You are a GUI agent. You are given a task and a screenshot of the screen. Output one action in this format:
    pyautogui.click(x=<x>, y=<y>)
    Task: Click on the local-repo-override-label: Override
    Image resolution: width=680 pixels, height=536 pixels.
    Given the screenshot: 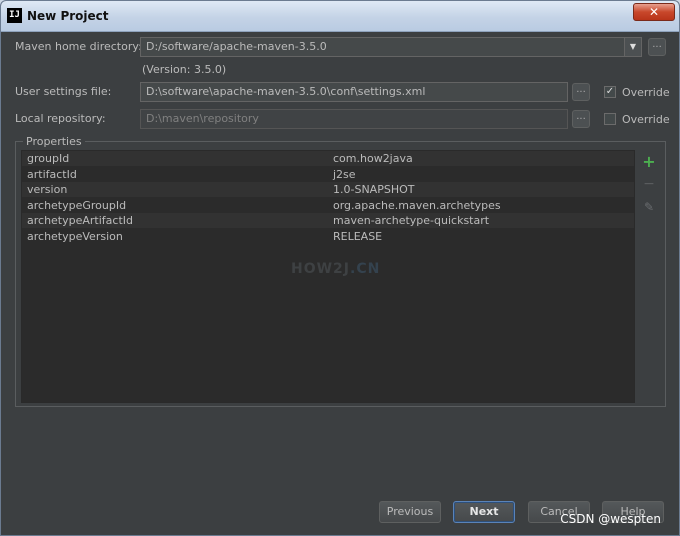 What is the action you would take?
    pyautogui.click(x=646, y=119)
    